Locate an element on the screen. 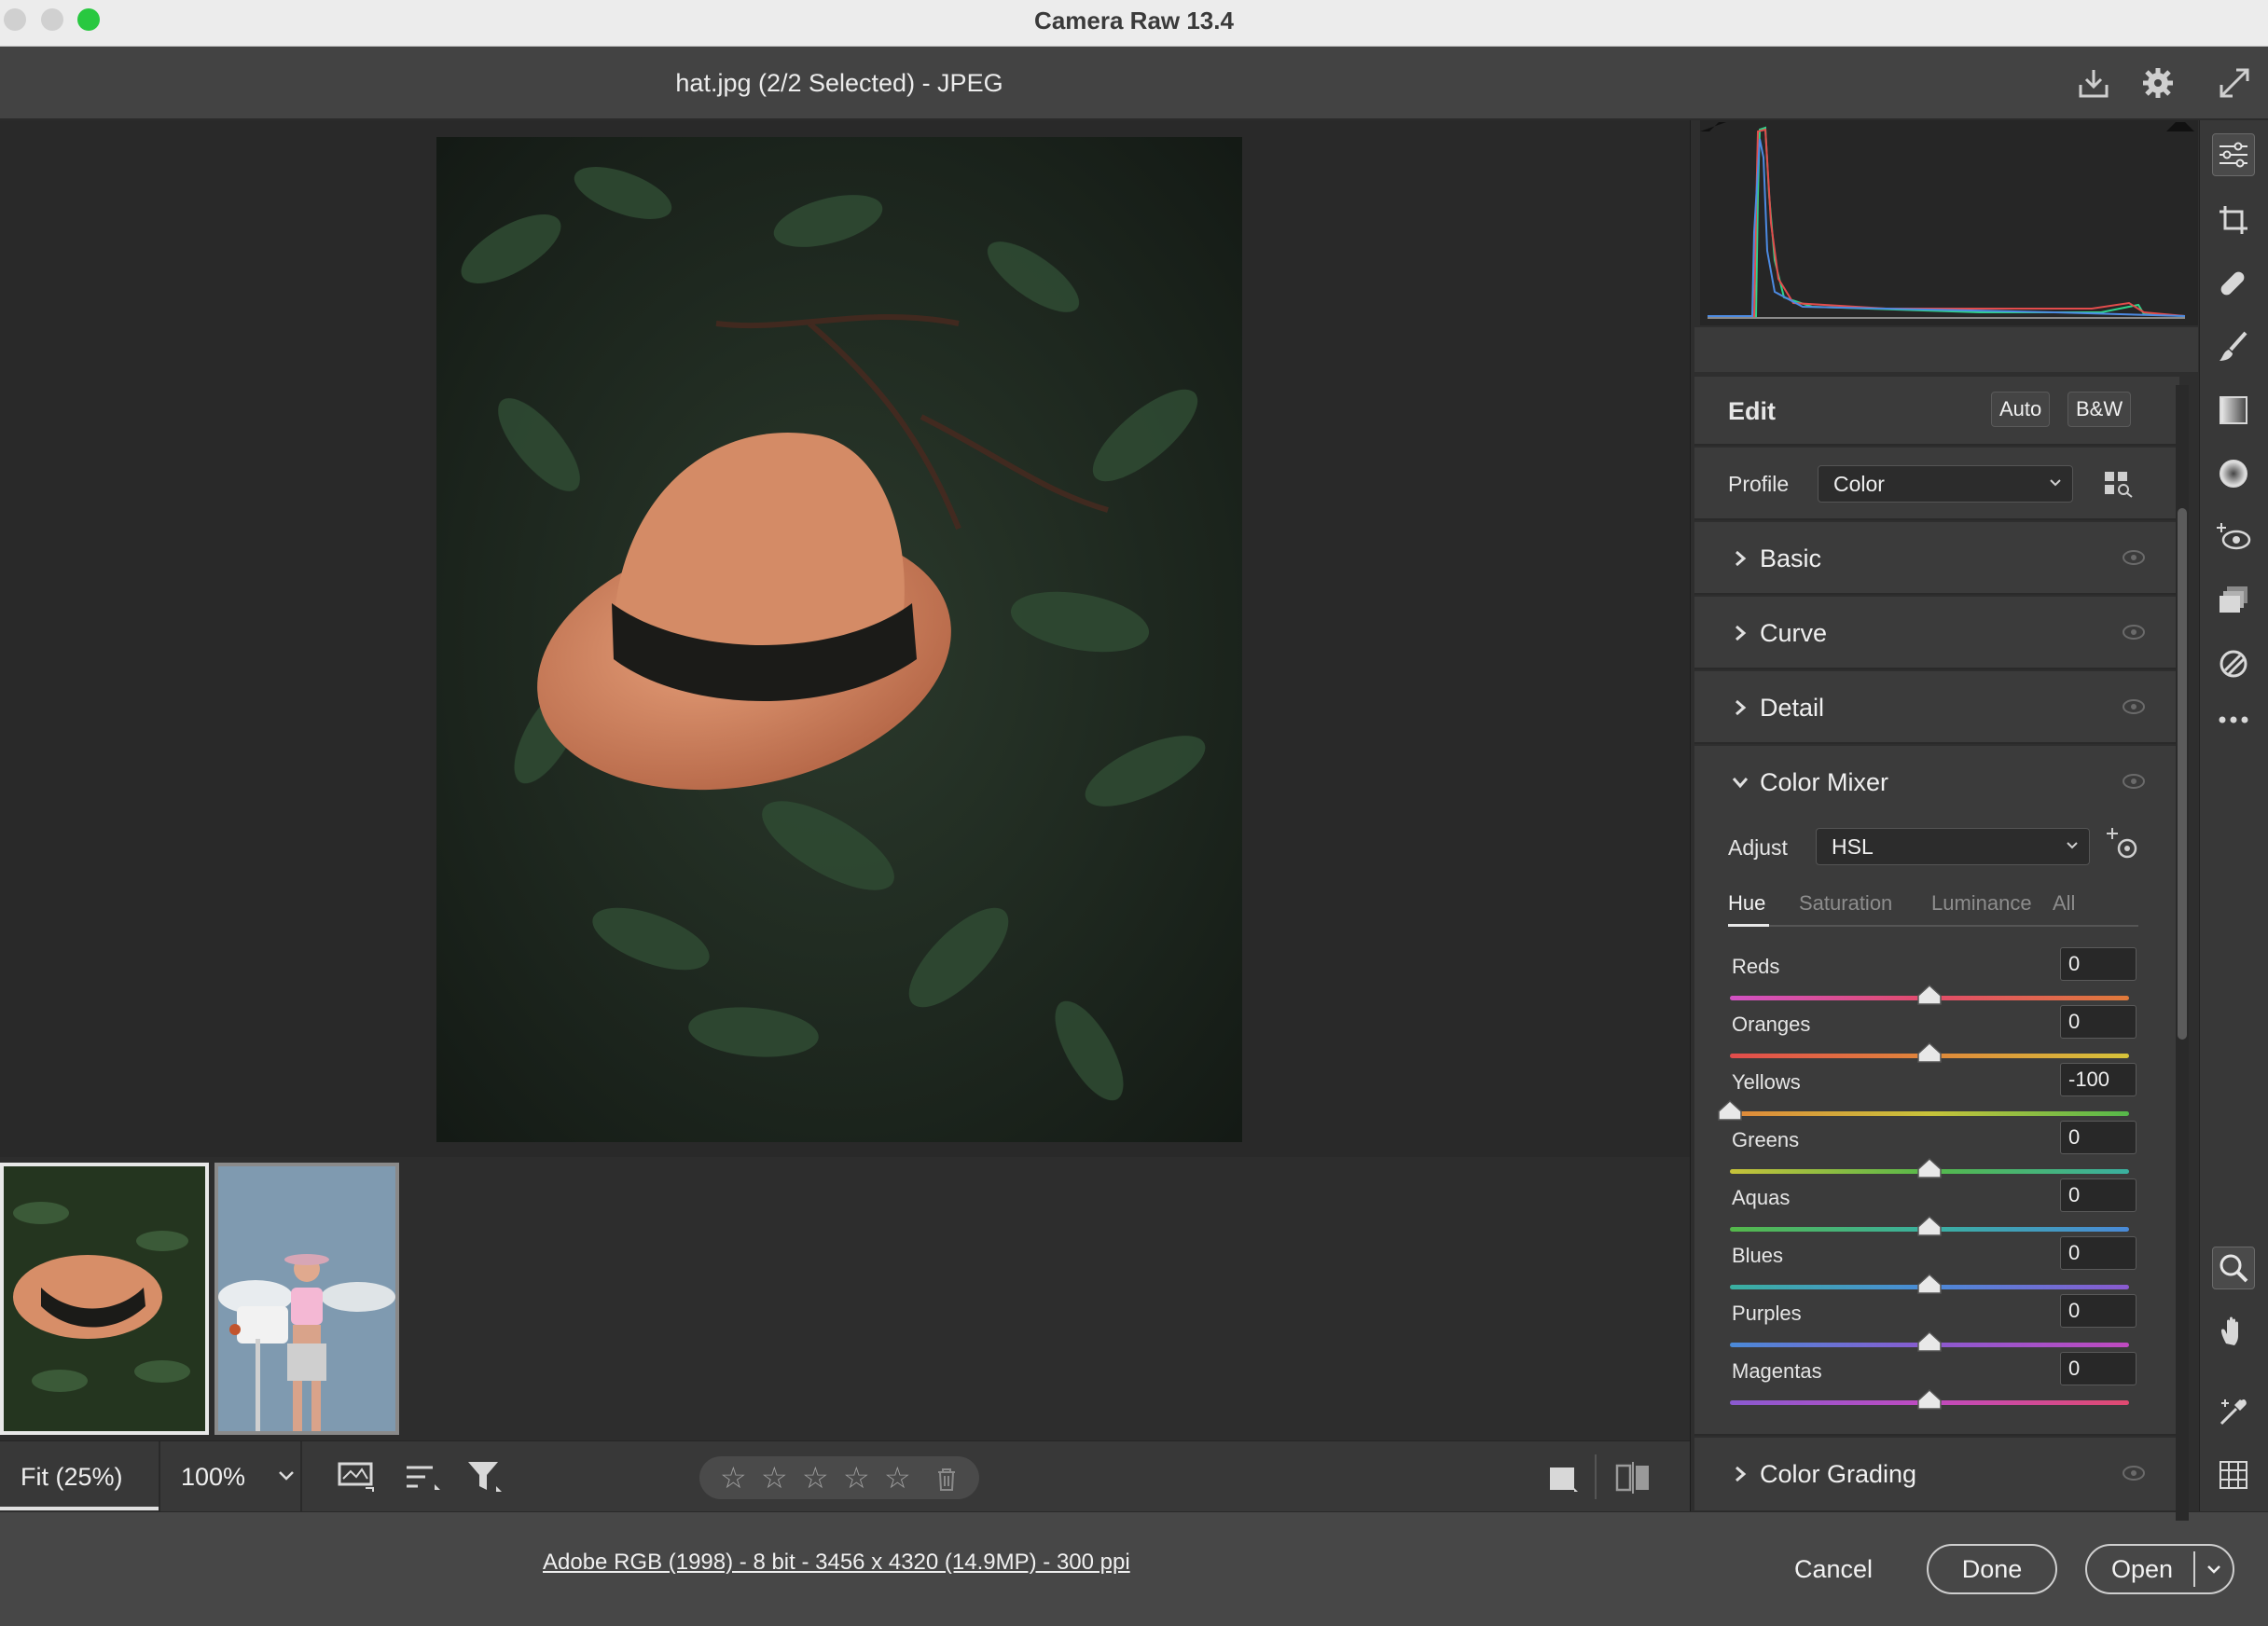 The image size is (2268, 1626). slider-track is located at coordinates (1929, 1113).